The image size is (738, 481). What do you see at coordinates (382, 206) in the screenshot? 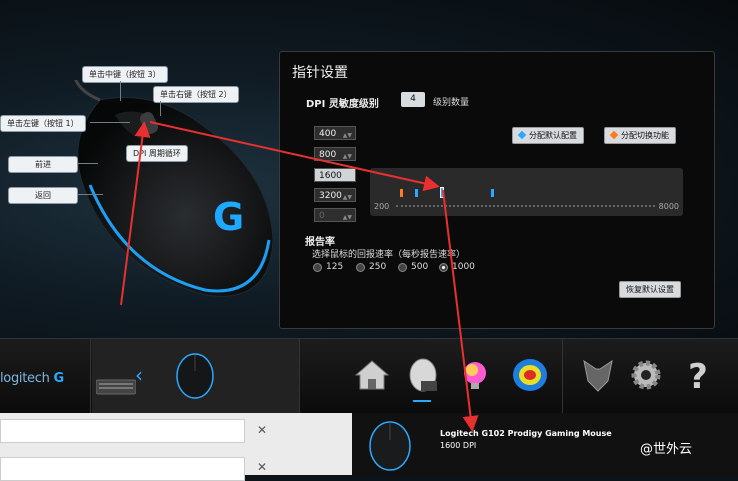
I see `slider-min-label: 200` at bounding box center [382, 206].